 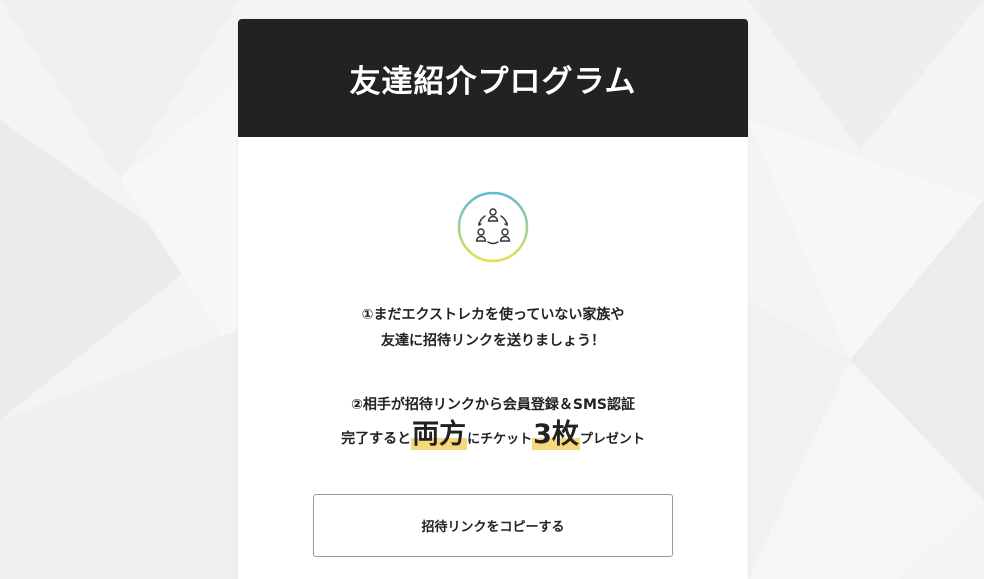 I want to click on highlight-both: 両方, so click(x=439, y=434).